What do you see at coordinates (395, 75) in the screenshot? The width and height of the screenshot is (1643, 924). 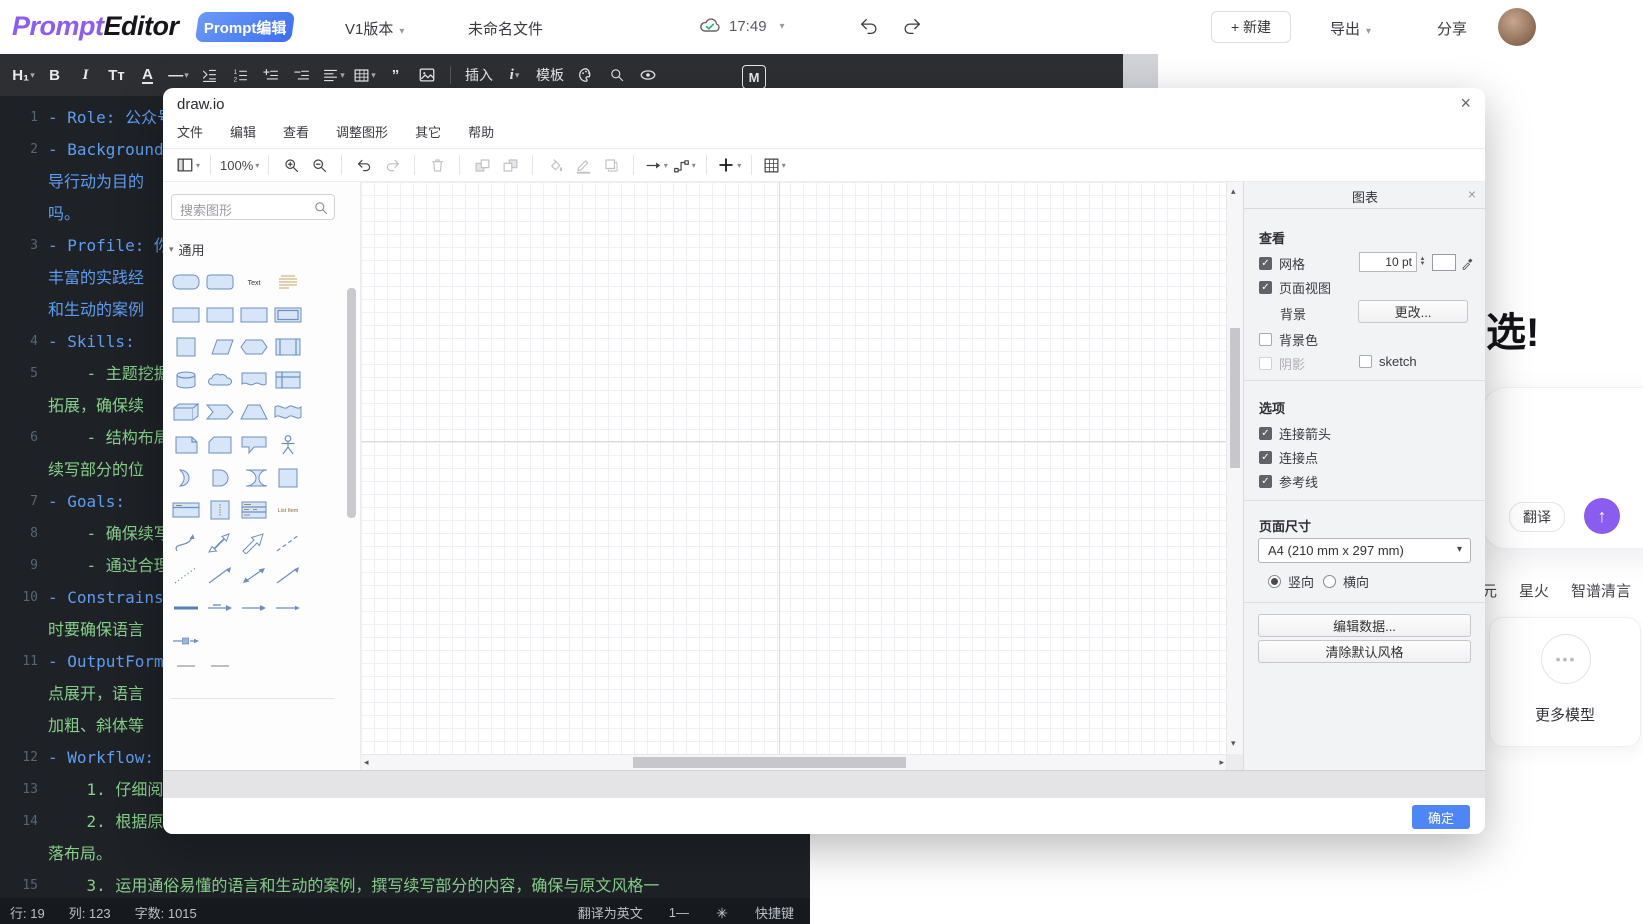 I see `quote-button: ”` at bounding box center [395, 75].